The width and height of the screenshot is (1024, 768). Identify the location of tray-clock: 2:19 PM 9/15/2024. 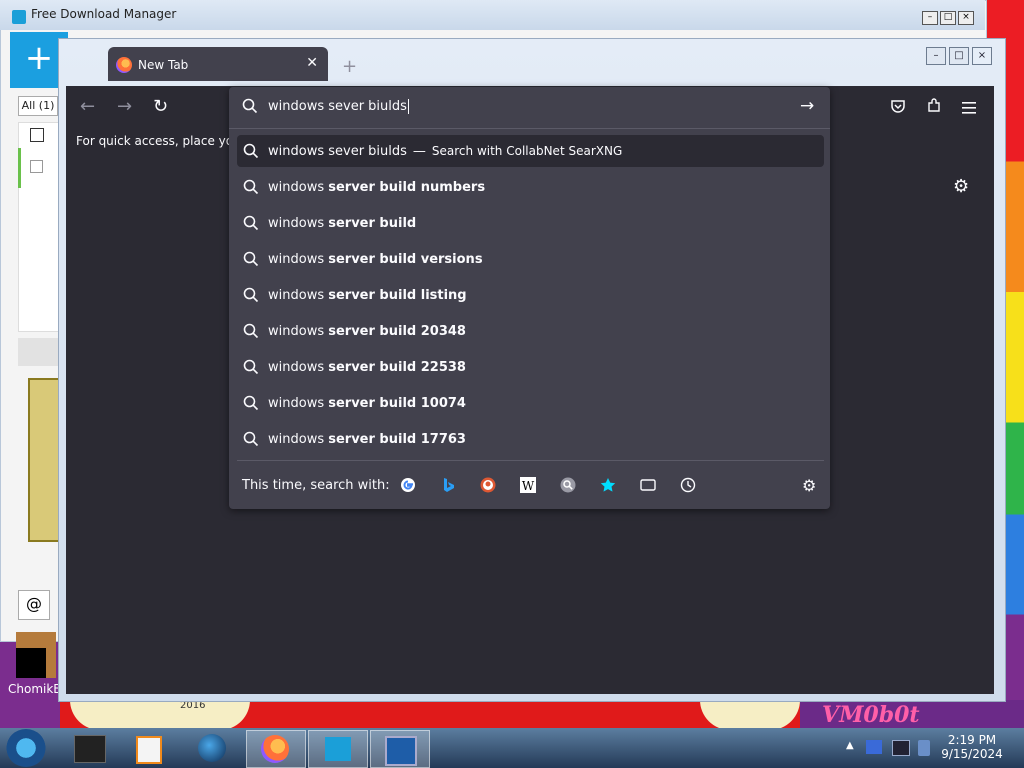
(972, 747).